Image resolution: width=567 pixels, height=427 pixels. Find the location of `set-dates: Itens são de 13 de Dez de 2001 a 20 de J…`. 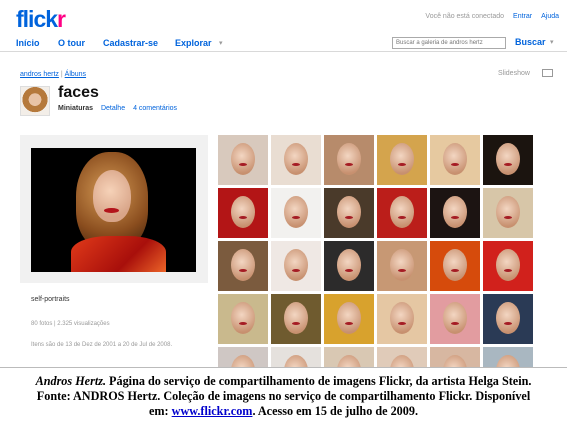

set-dates: Itens são de 13 de Dez de 2001 a 20 de J… is located at coordinates (102, 345).